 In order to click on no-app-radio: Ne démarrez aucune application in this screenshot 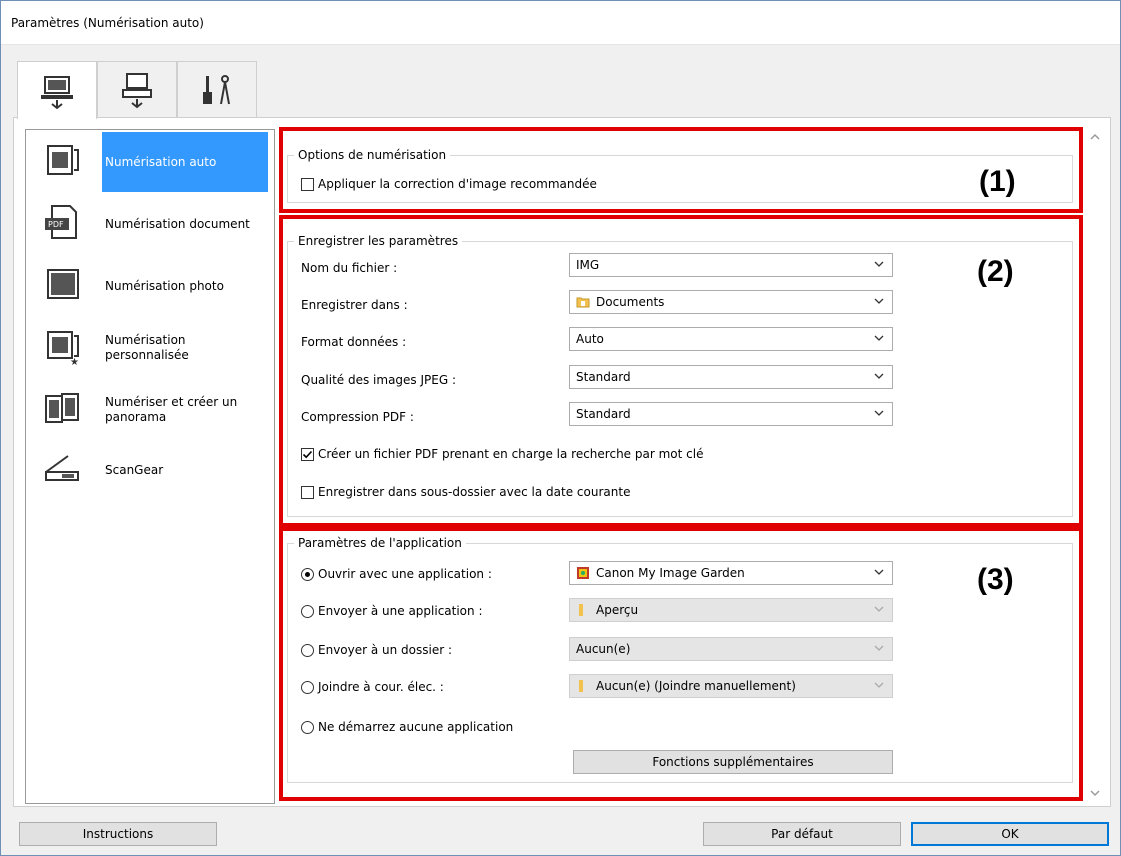, I will do `click(407, 727)`.